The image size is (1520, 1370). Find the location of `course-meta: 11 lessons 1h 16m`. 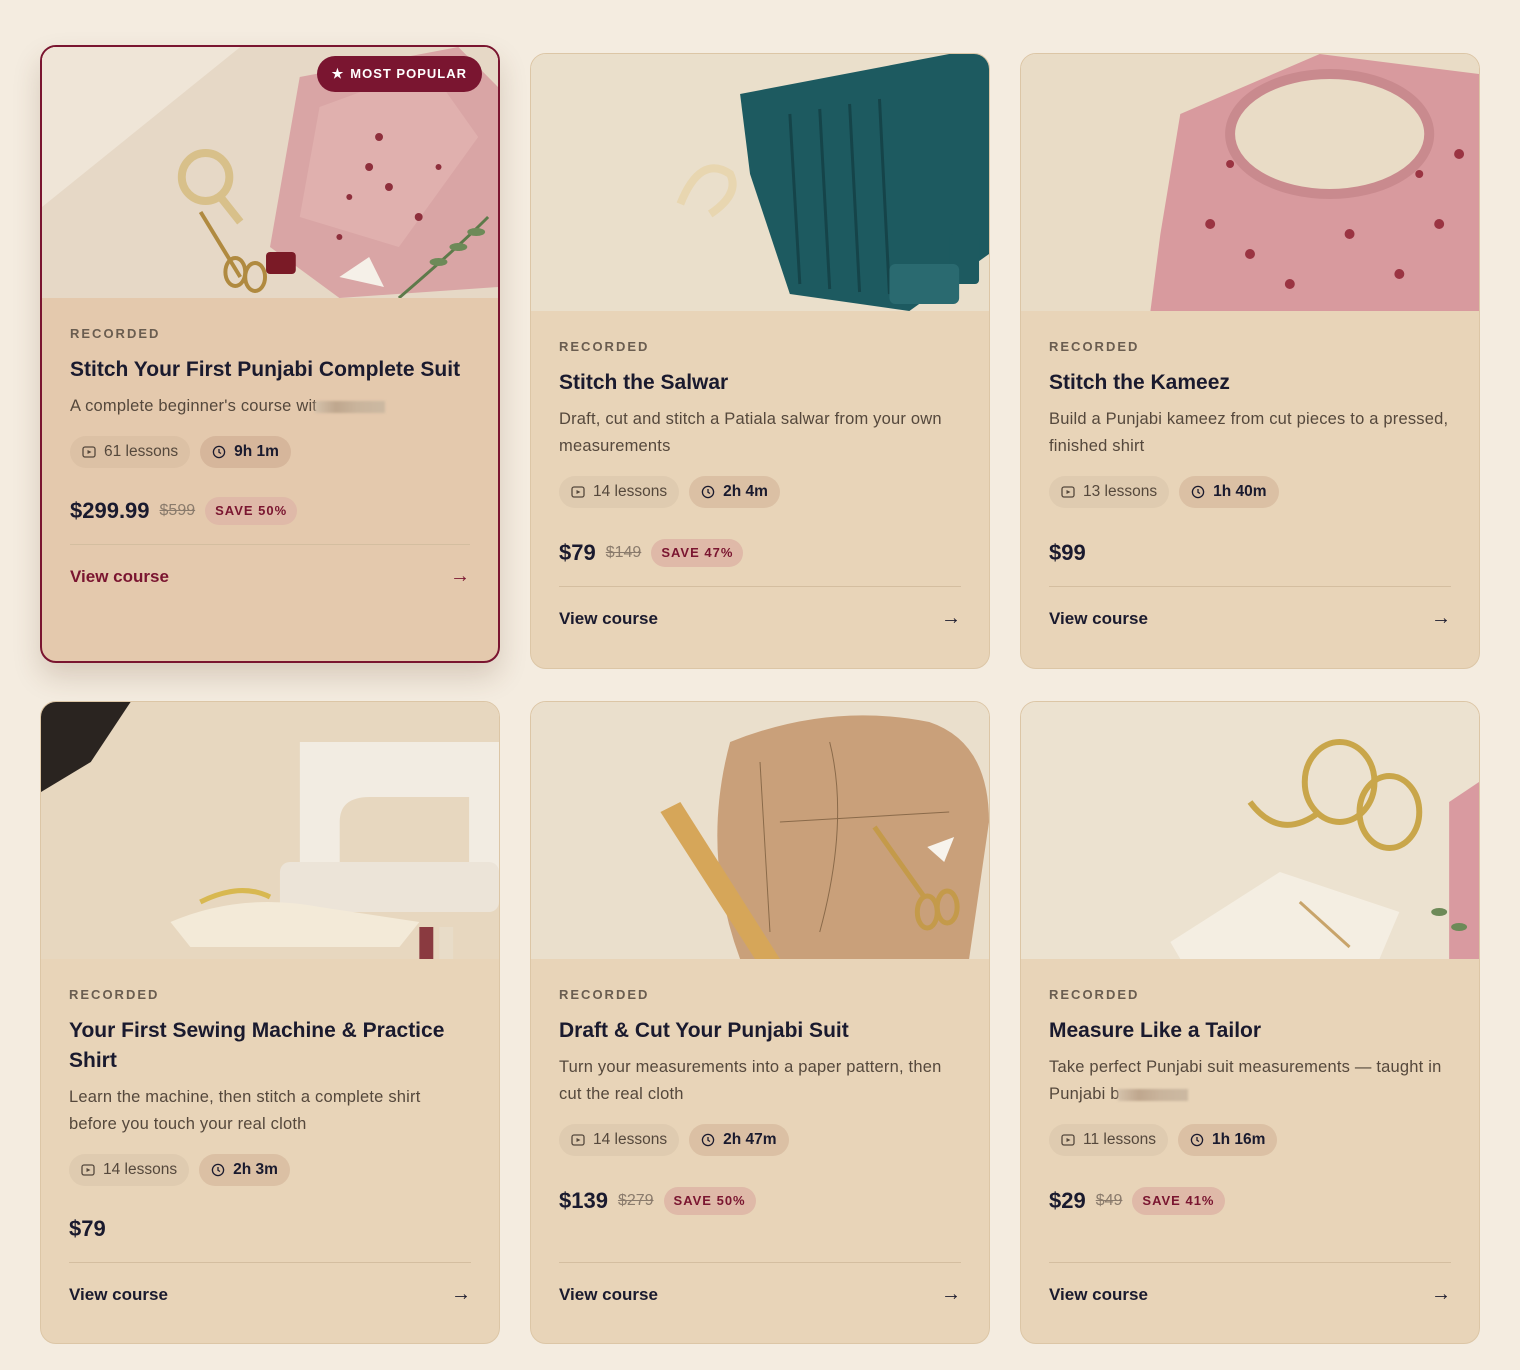

course-meta: 11 lessons 1h 16m is located at coordinates (1250, 1140).